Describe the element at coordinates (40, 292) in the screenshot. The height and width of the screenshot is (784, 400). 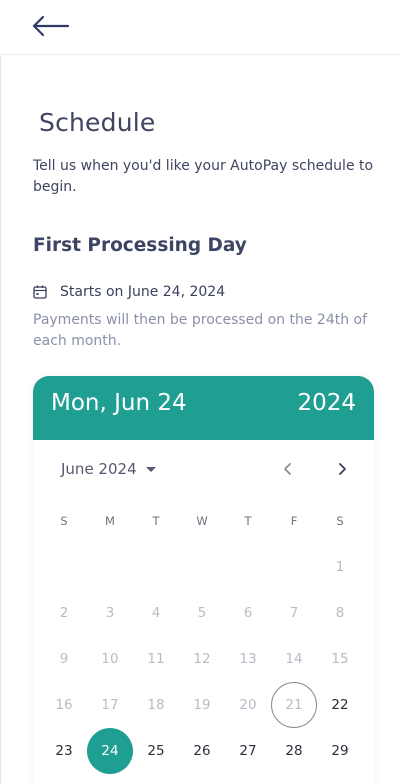
I see `calendar-icon` at that location.